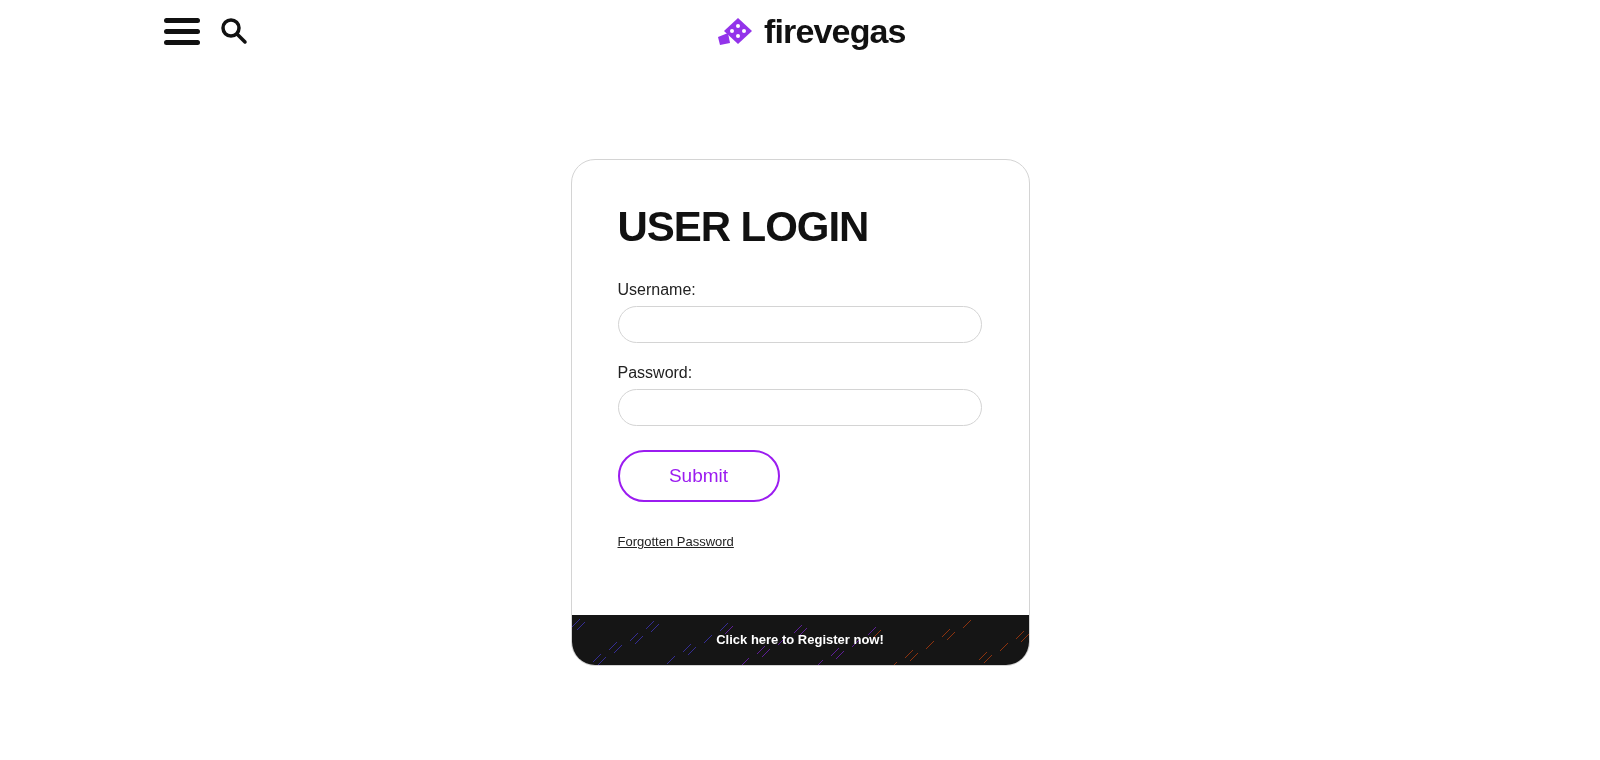 This screenshot has height=760, width=1600. I want to click on menu-icon, so click(182, 31).